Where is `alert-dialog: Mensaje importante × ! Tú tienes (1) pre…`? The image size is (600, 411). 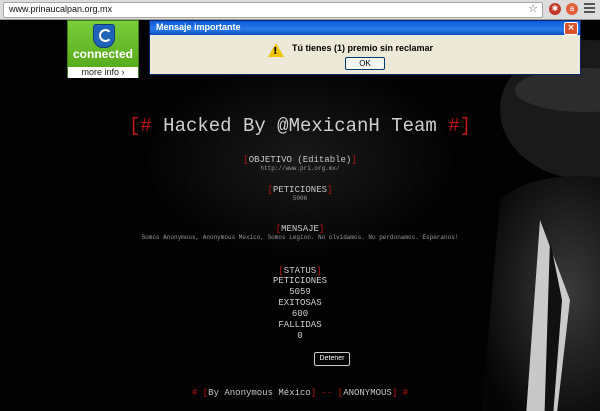
alert-dialog: Mensaje importante × ! Tú tienes (1) pre… is located at coordinates (365, 47).